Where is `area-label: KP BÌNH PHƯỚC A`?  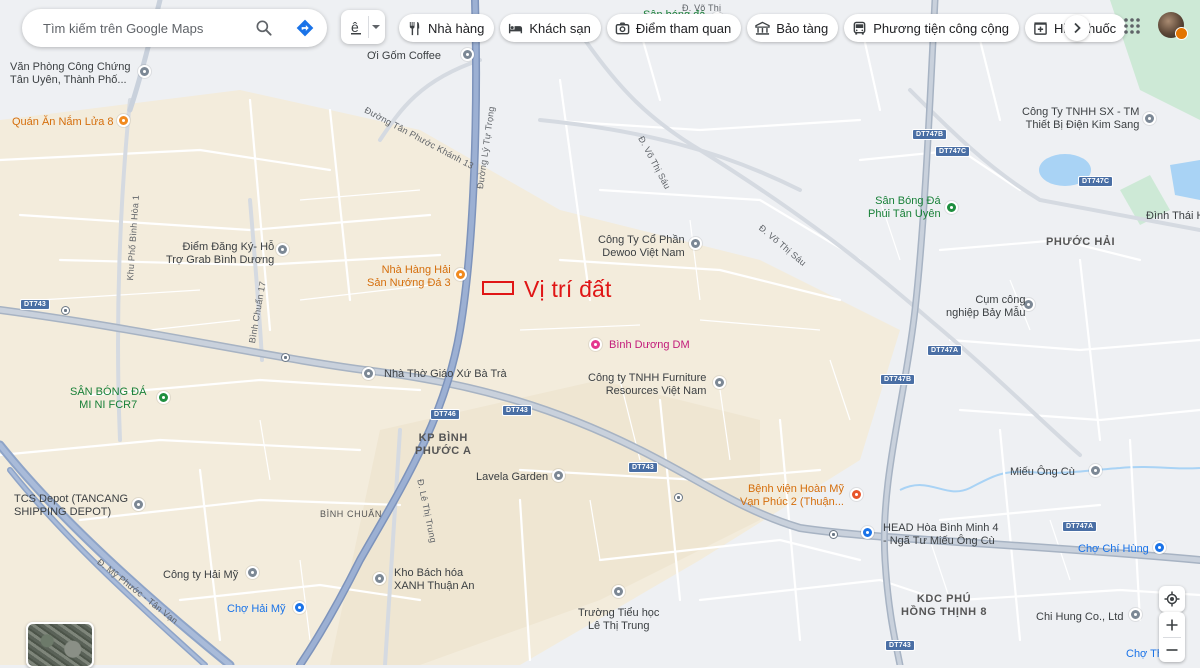
area-label: KP BÌNH PHƯỚC A is located at coordinates (443, 444).